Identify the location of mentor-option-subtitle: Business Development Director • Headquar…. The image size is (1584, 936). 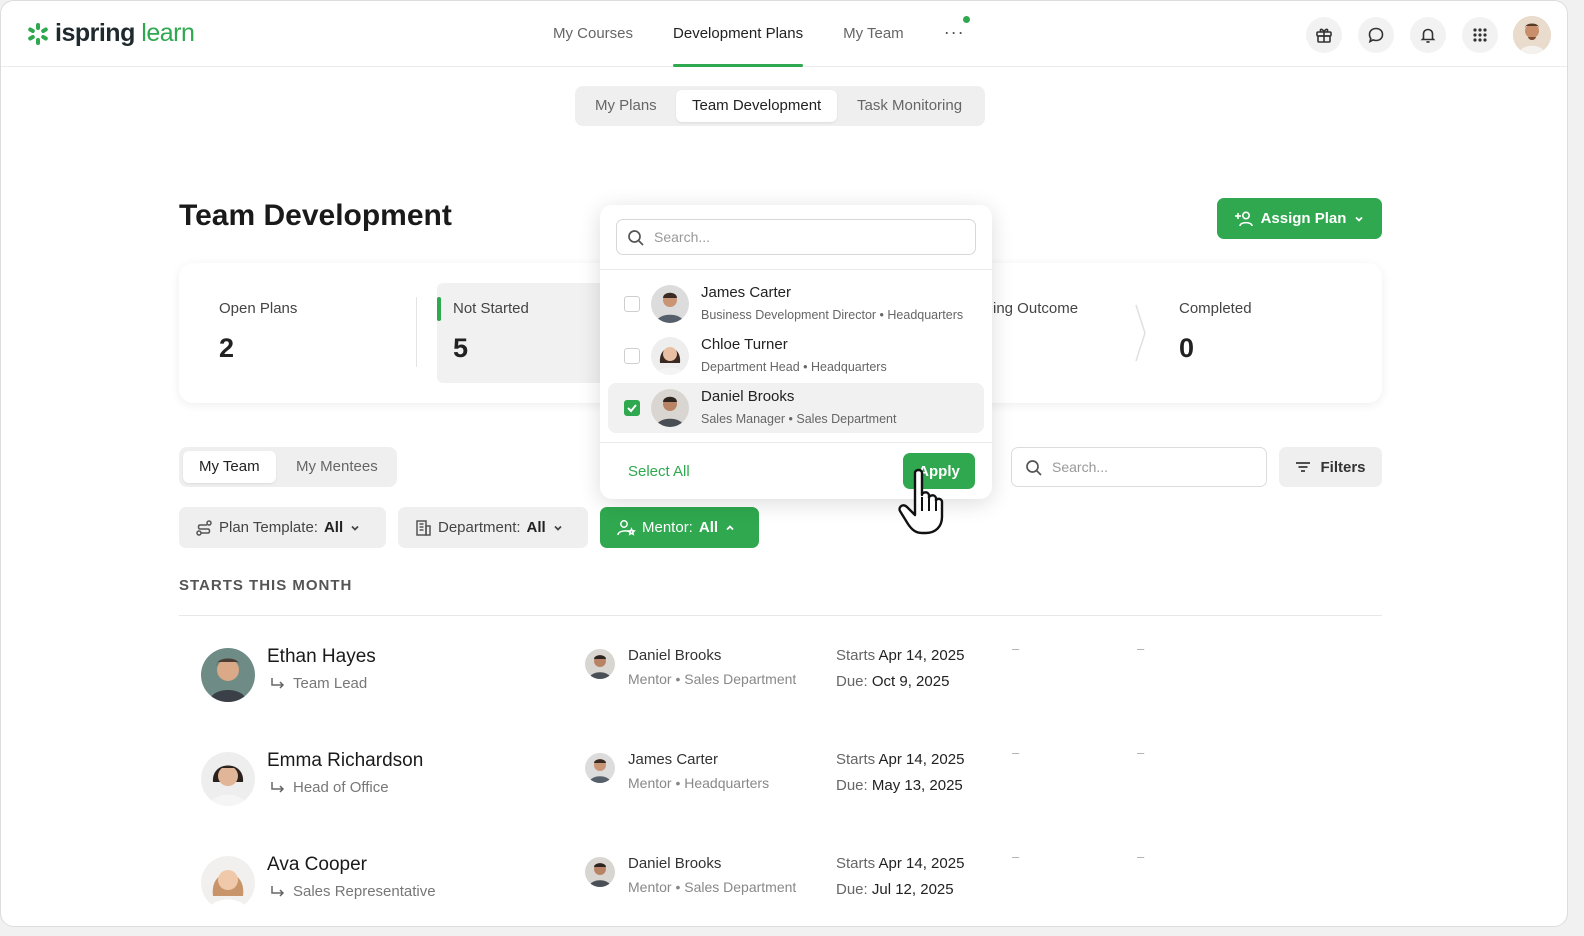
(832, 315).